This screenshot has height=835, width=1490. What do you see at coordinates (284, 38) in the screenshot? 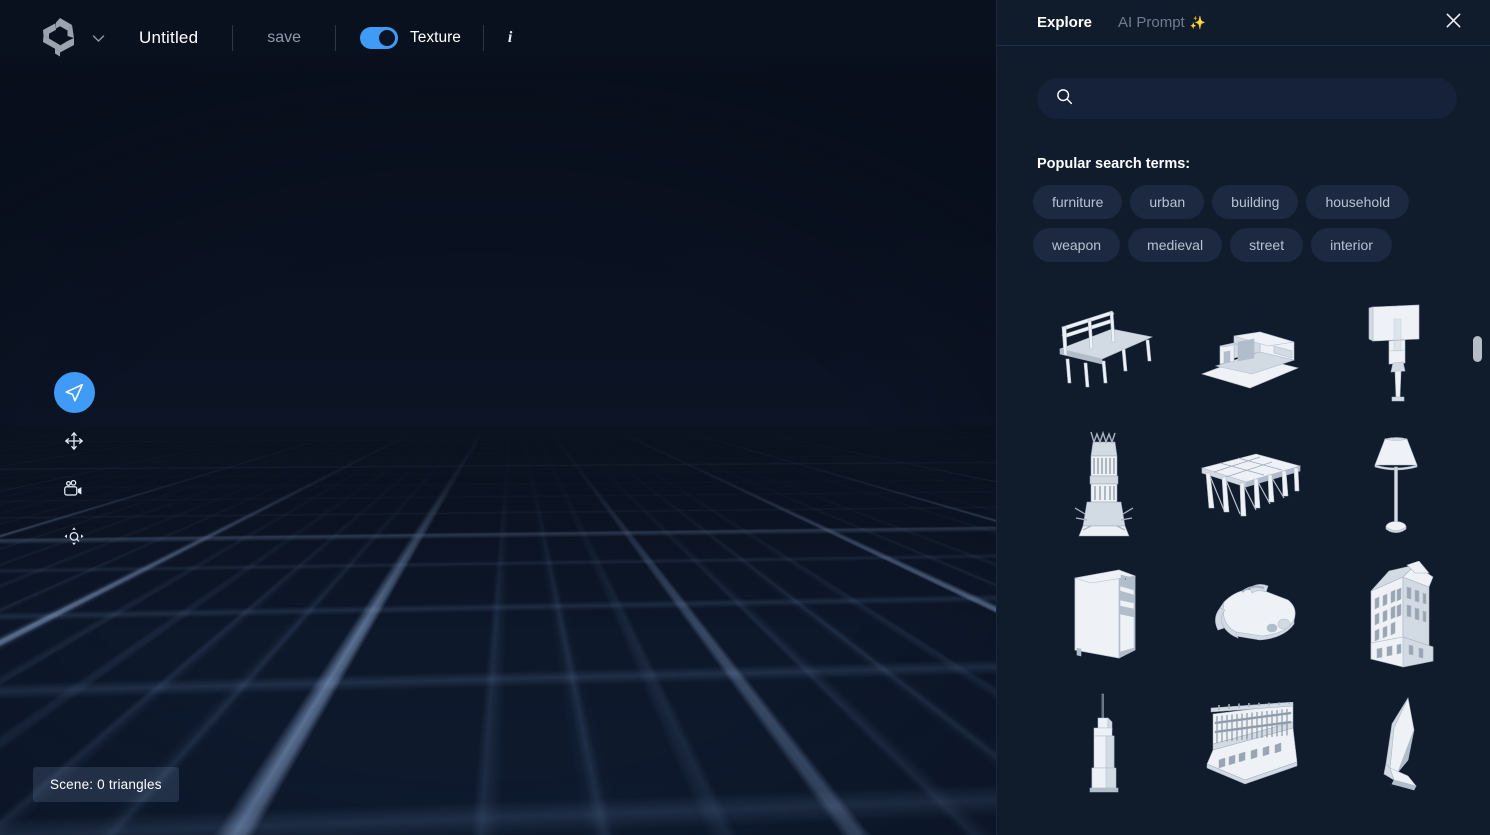
I see `save-button: save` at bounding box center [284, 38].